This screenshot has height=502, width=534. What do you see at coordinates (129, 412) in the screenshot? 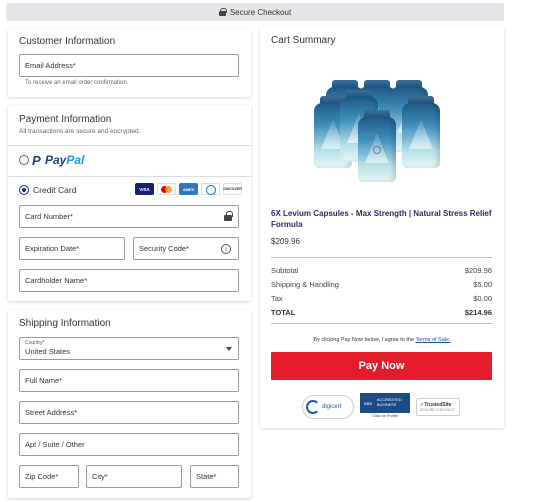
I see `street-address-field: Street Address*` at bounding box center [129, 412].